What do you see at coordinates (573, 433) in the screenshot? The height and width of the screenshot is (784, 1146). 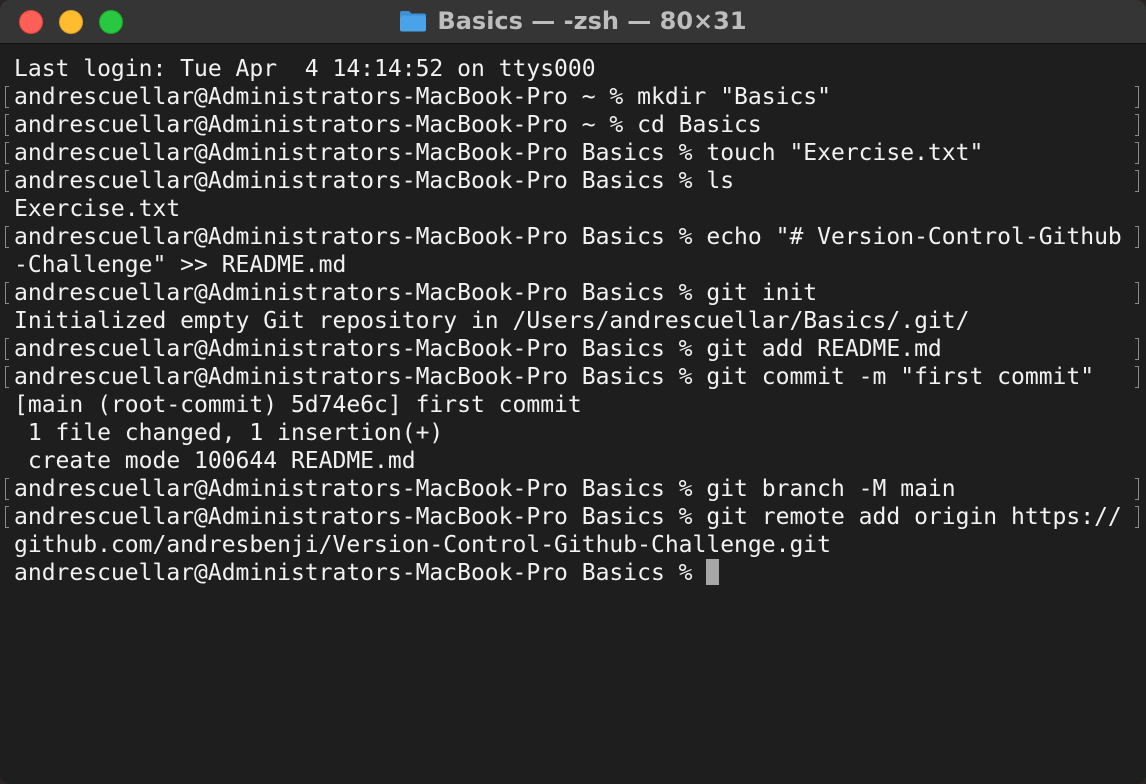 I see `terminal-line: 1 file changed, 1 insertion(+)` at bounding box center [573, 433].